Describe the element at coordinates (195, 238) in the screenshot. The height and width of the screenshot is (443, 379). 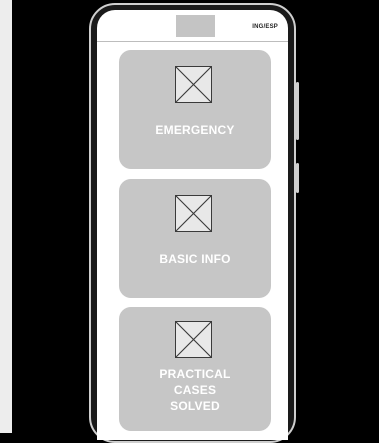
I see `basic-info-button: BASIC INFO` at that location.